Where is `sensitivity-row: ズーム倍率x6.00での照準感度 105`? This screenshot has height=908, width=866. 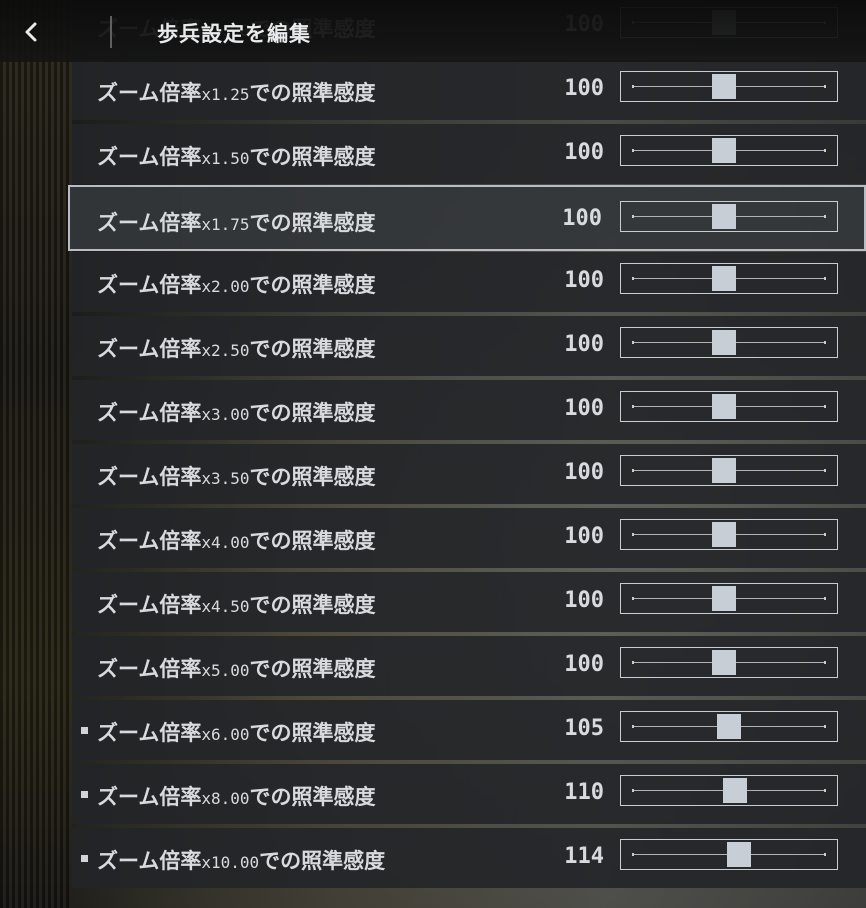 sensitivity-row: ズーム倍率x6.00での照準感度 105 is located at coordinates (469, 730).